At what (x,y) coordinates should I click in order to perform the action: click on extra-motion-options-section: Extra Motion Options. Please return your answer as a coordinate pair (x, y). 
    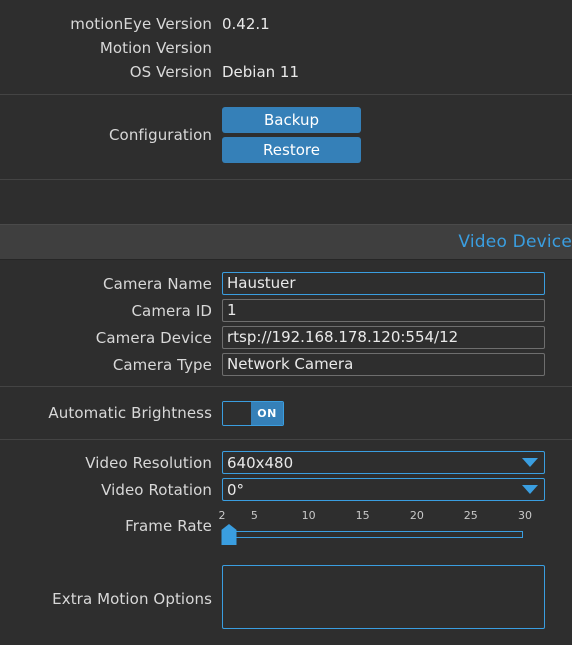
    Looking at the image, I should click on (286, 600).